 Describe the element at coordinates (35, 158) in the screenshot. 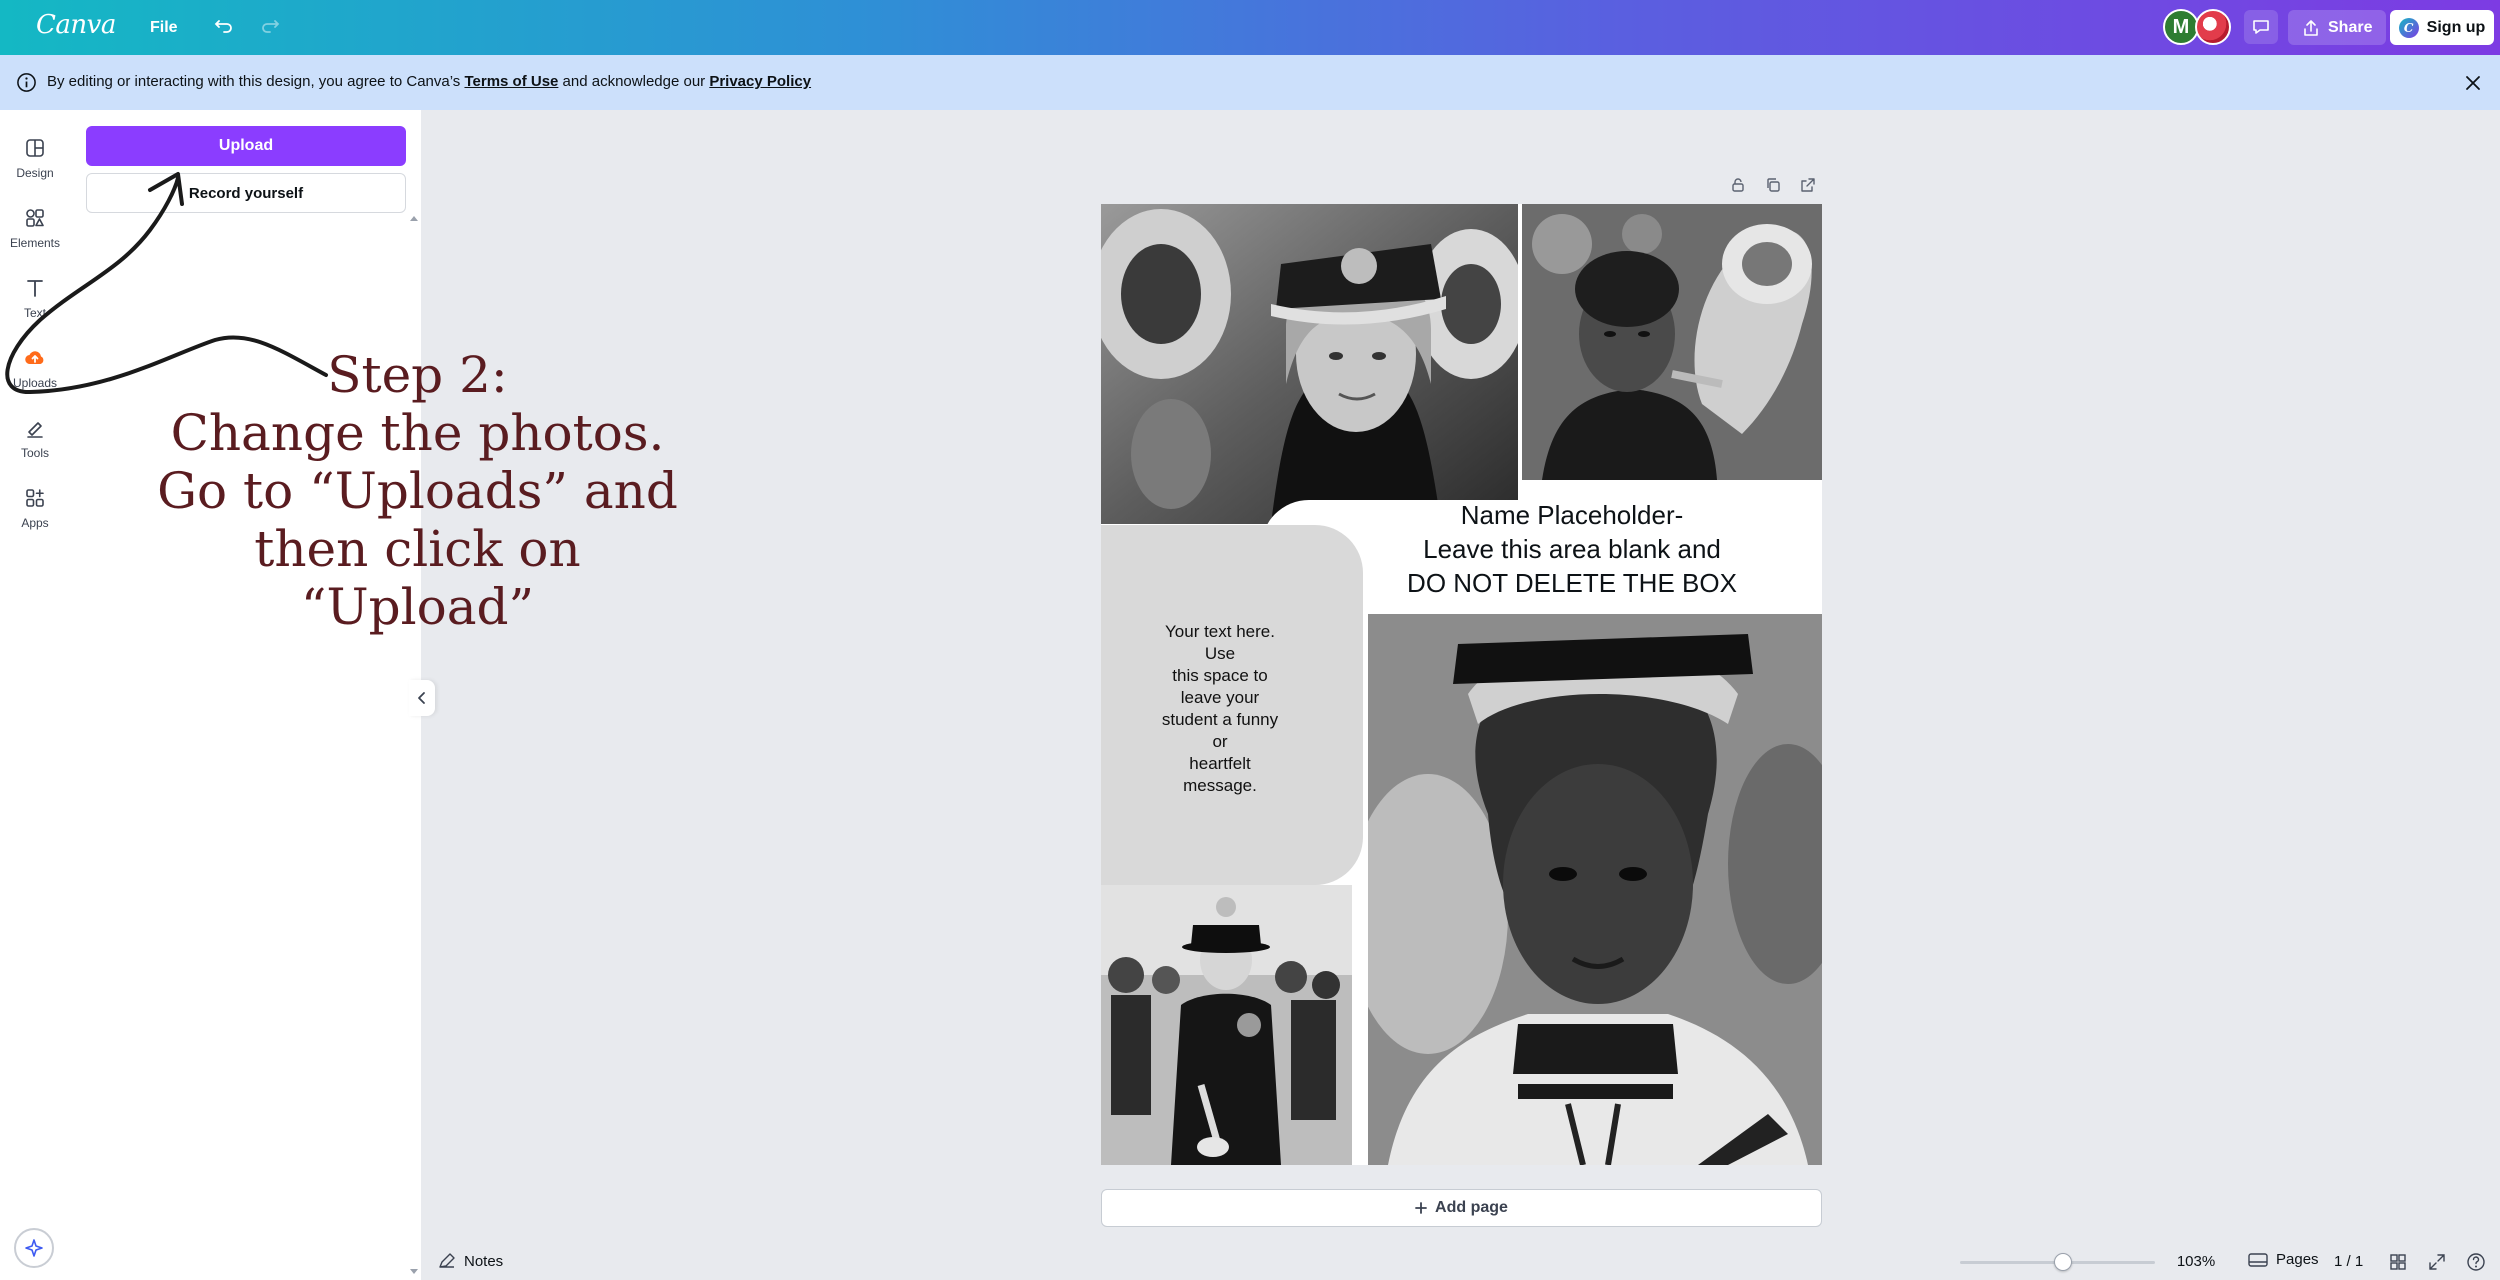

I see `rail-item-design: Design` at that location.